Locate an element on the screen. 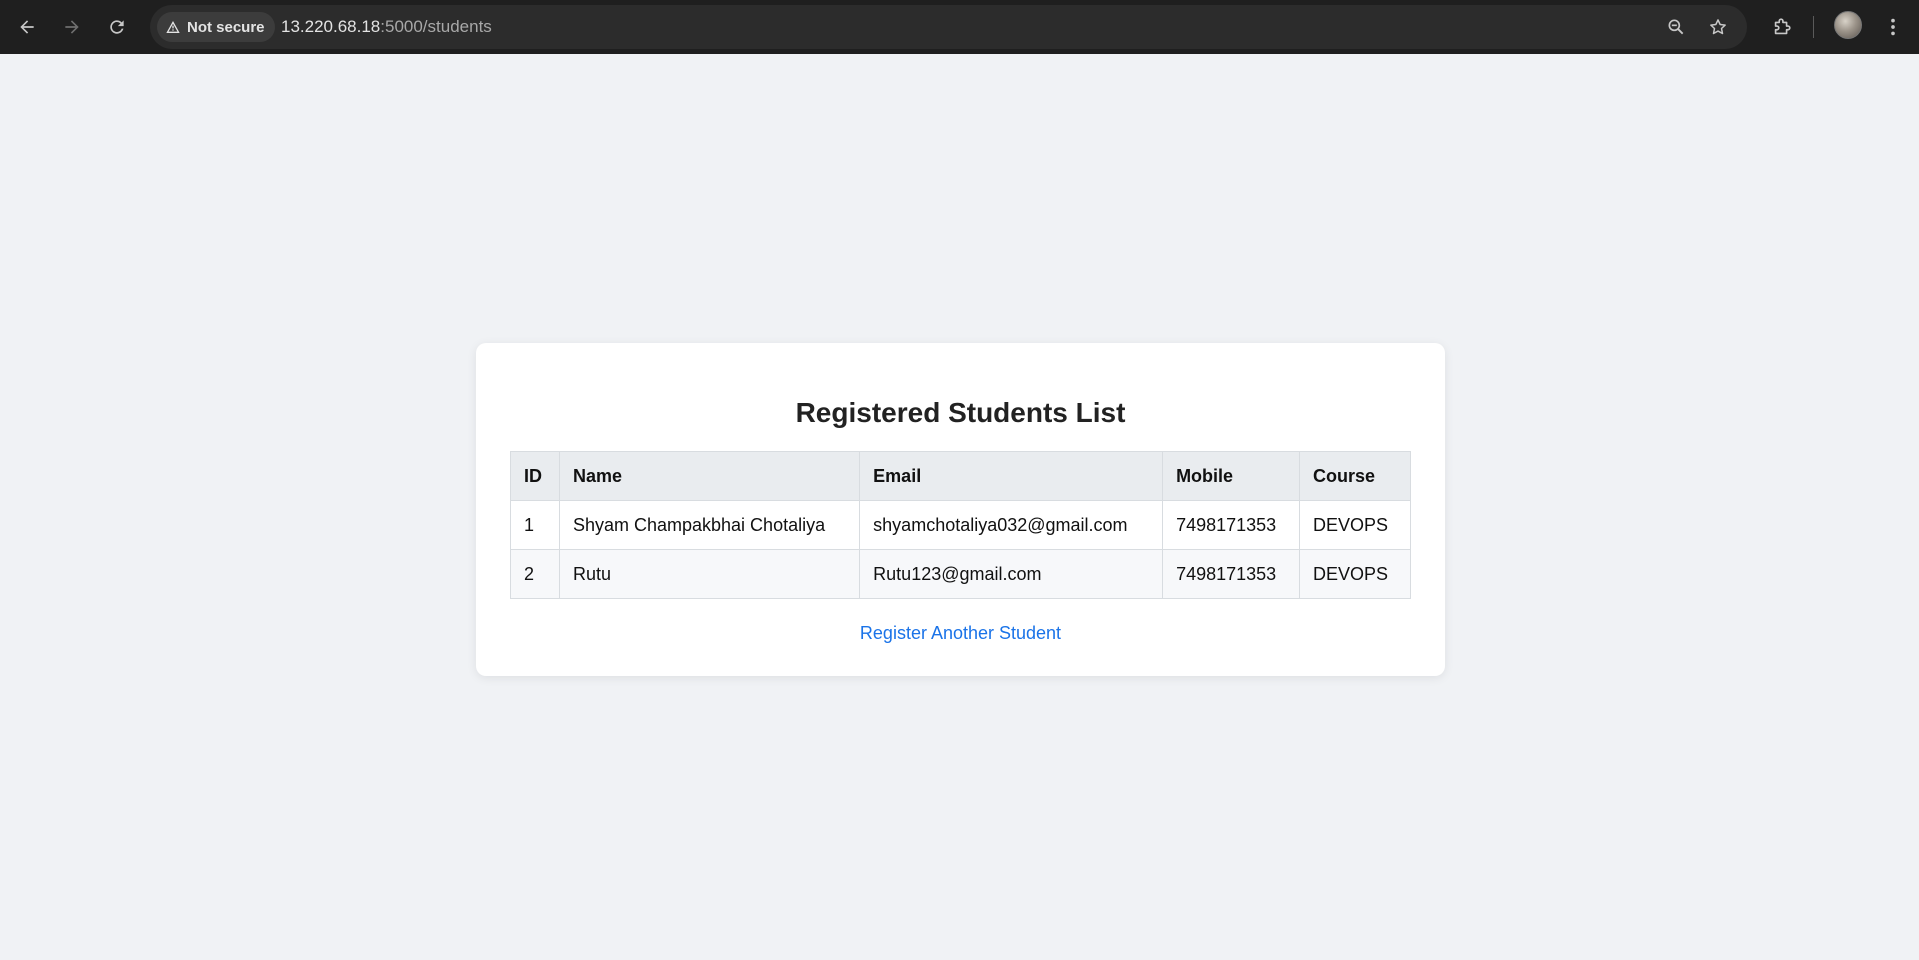 The image size is (1919, 960). header-name: Name is located at coordinates (709, 476).